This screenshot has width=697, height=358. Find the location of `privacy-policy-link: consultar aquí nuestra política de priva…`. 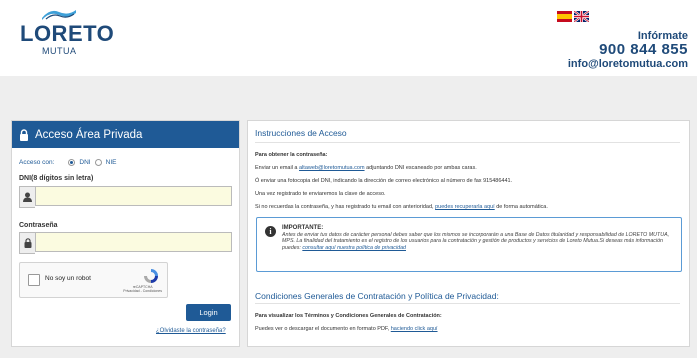

privacy-policy-link: consultar aquí nuestra política de priva… is located at coordinates (354, 248).